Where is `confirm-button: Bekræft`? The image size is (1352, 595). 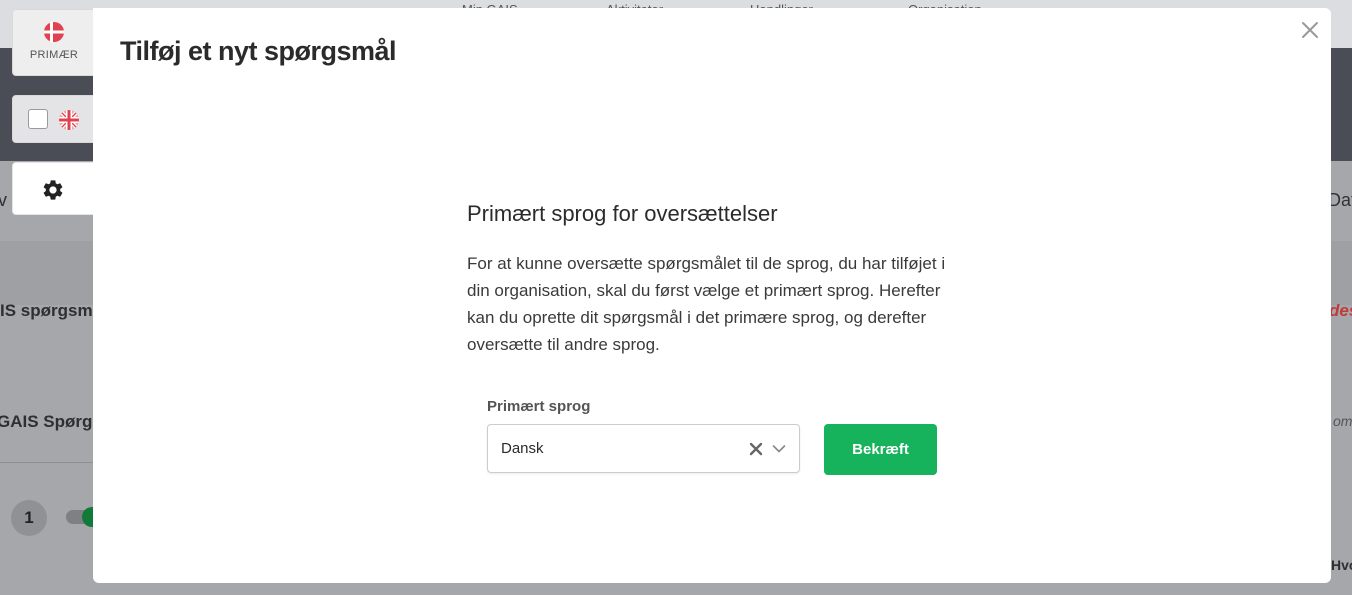 confirm-button: Bekræft is located at coordinates (880, 449).